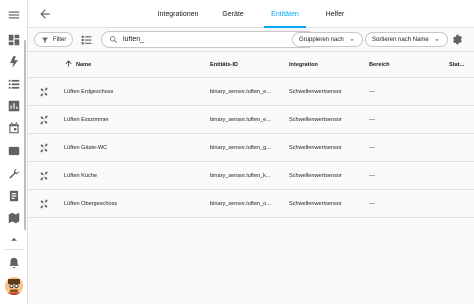 The height and width of the screenshot is (304, 474). What do you see at coordinates (68, 63) in the screenshot?
I see `arrow-up-icon` at bounding box center [68, 63].